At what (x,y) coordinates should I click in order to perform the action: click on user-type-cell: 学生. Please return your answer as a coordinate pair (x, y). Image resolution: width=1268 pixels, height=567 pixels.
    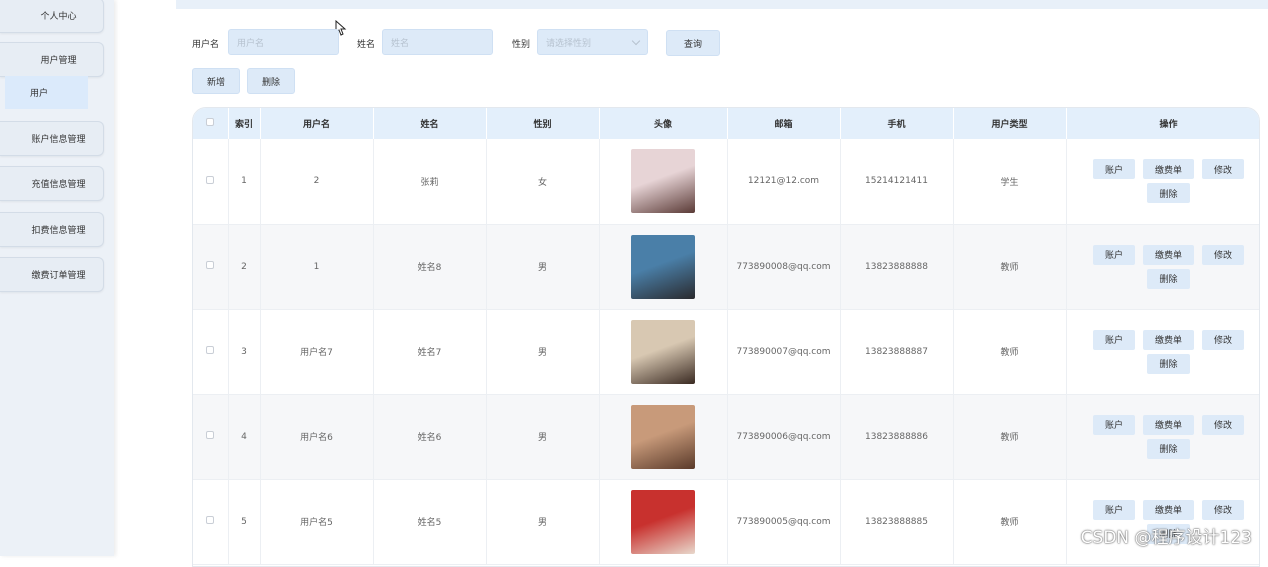
    Looking at the image, I should click on (1009, 181).